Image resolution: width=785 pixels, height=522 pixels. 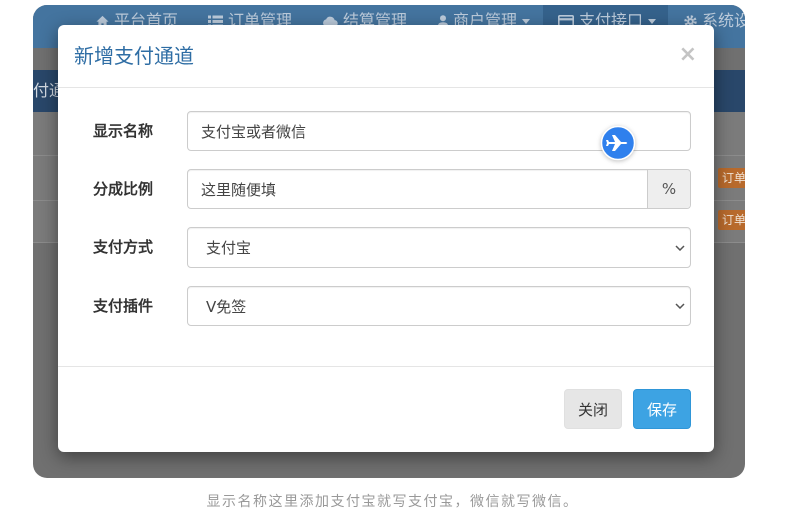 What do you see at coordinates (239, 189) in the screenshot?
I see `ratio-value: 这里随便填` at bounding box center [239, 189].